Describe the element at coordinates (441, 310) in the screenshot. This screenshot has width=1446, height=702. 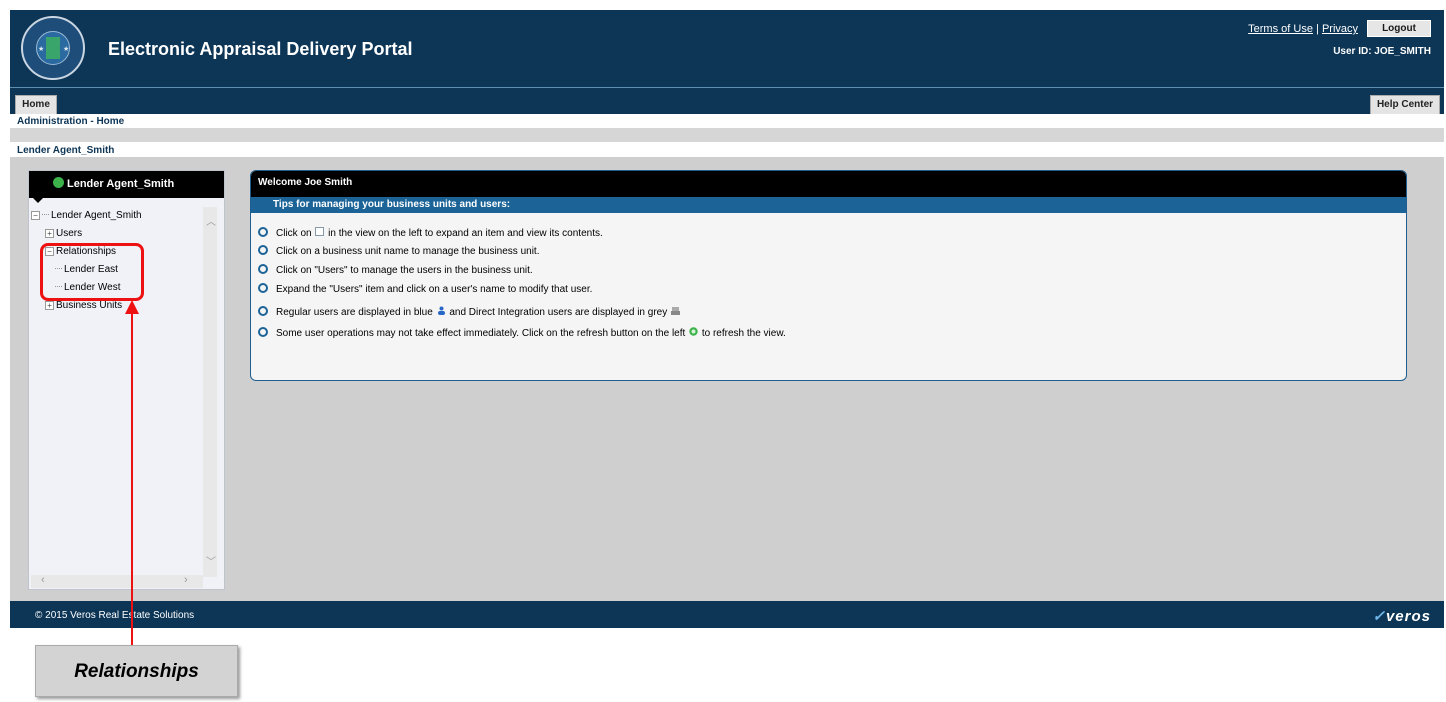
I see `blue-user-icon` at that location.